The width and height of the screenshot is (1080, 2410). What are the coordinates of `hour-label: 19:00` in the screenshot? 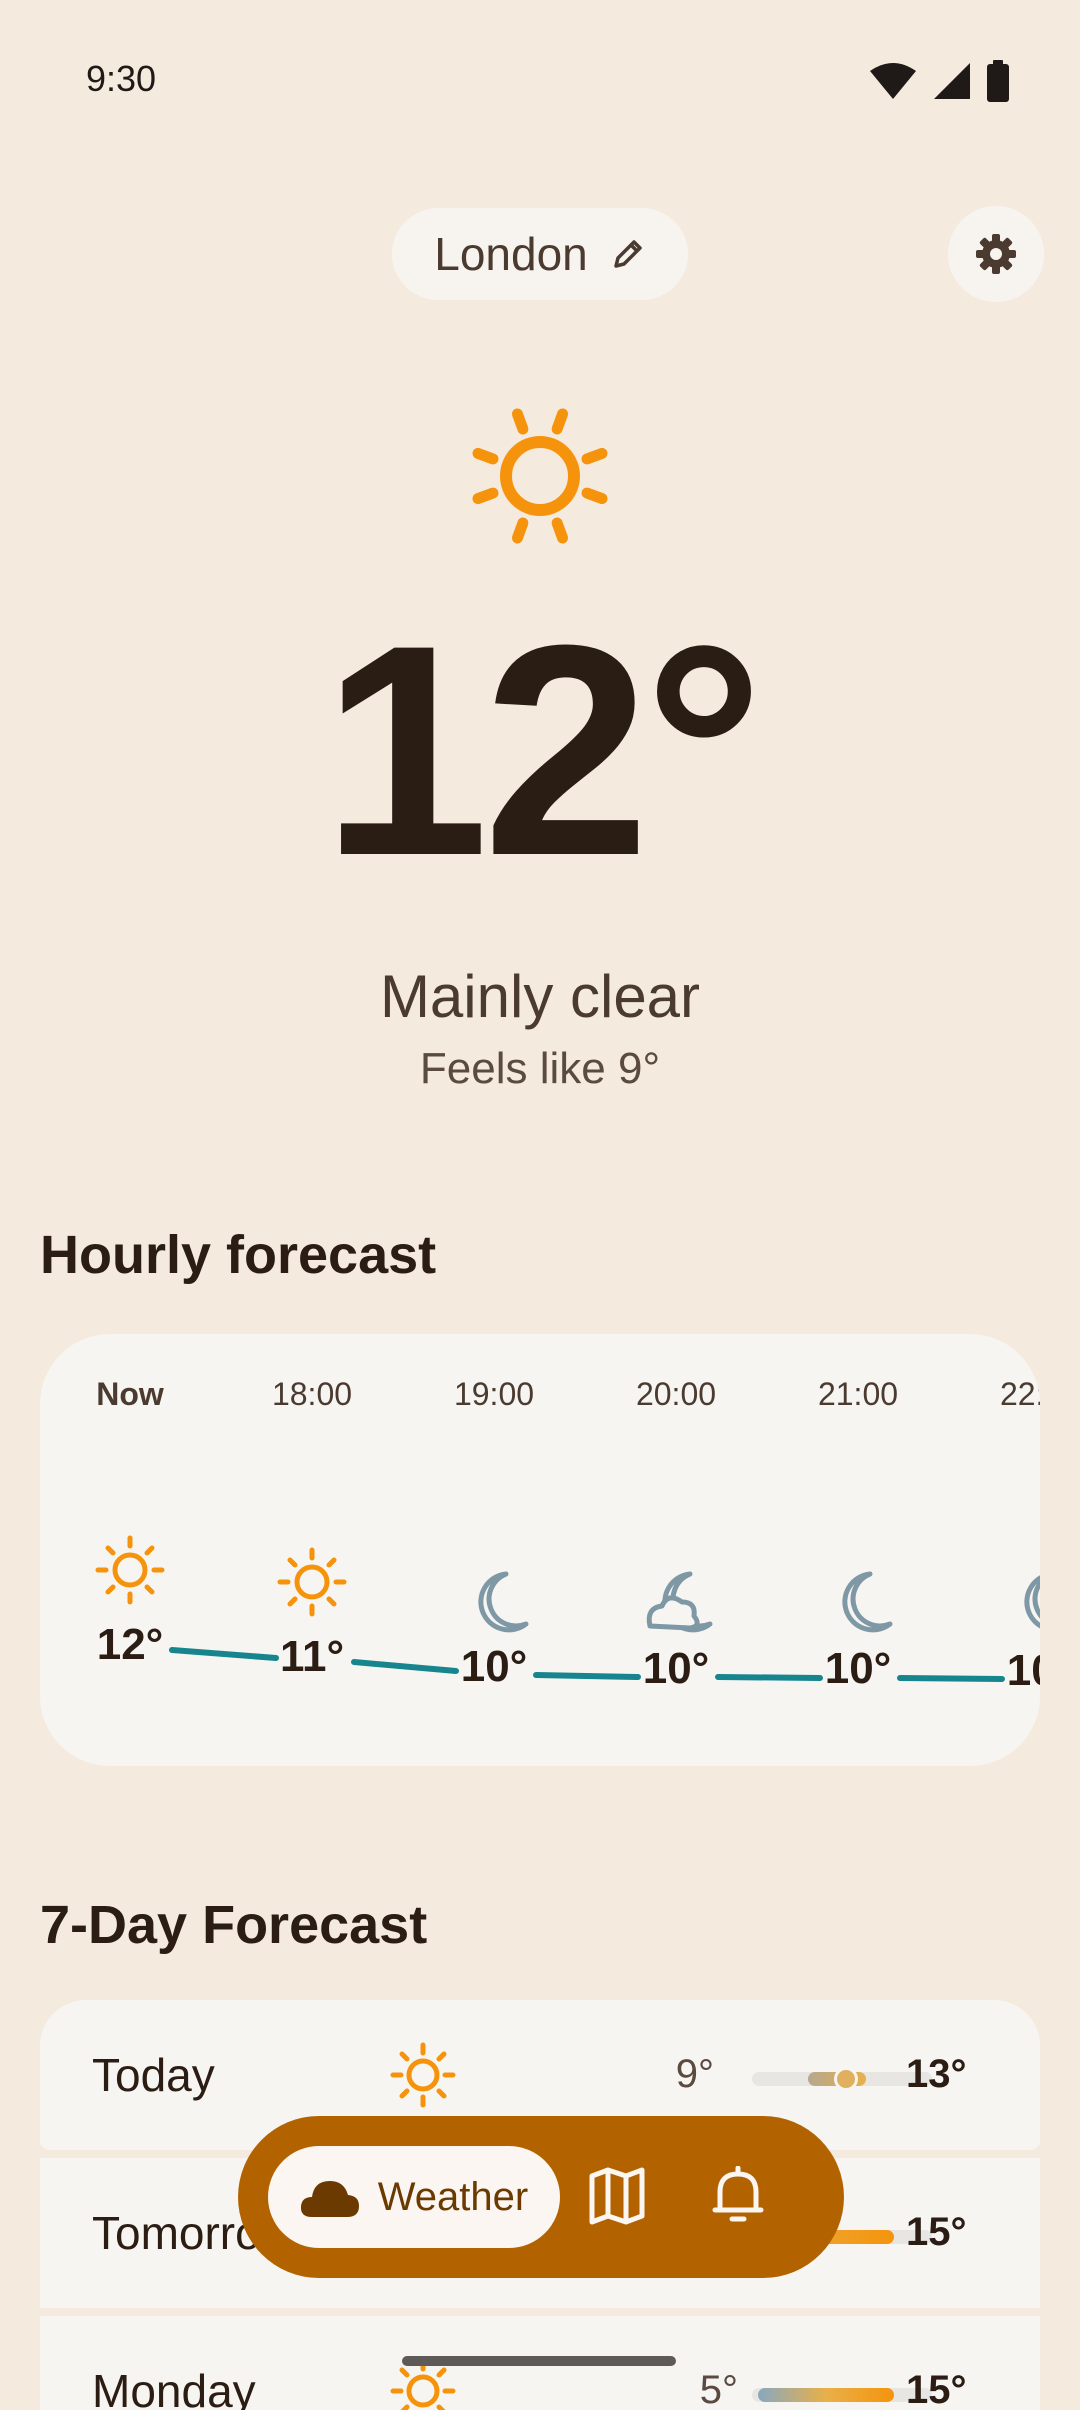 It's located at (494, 1394).